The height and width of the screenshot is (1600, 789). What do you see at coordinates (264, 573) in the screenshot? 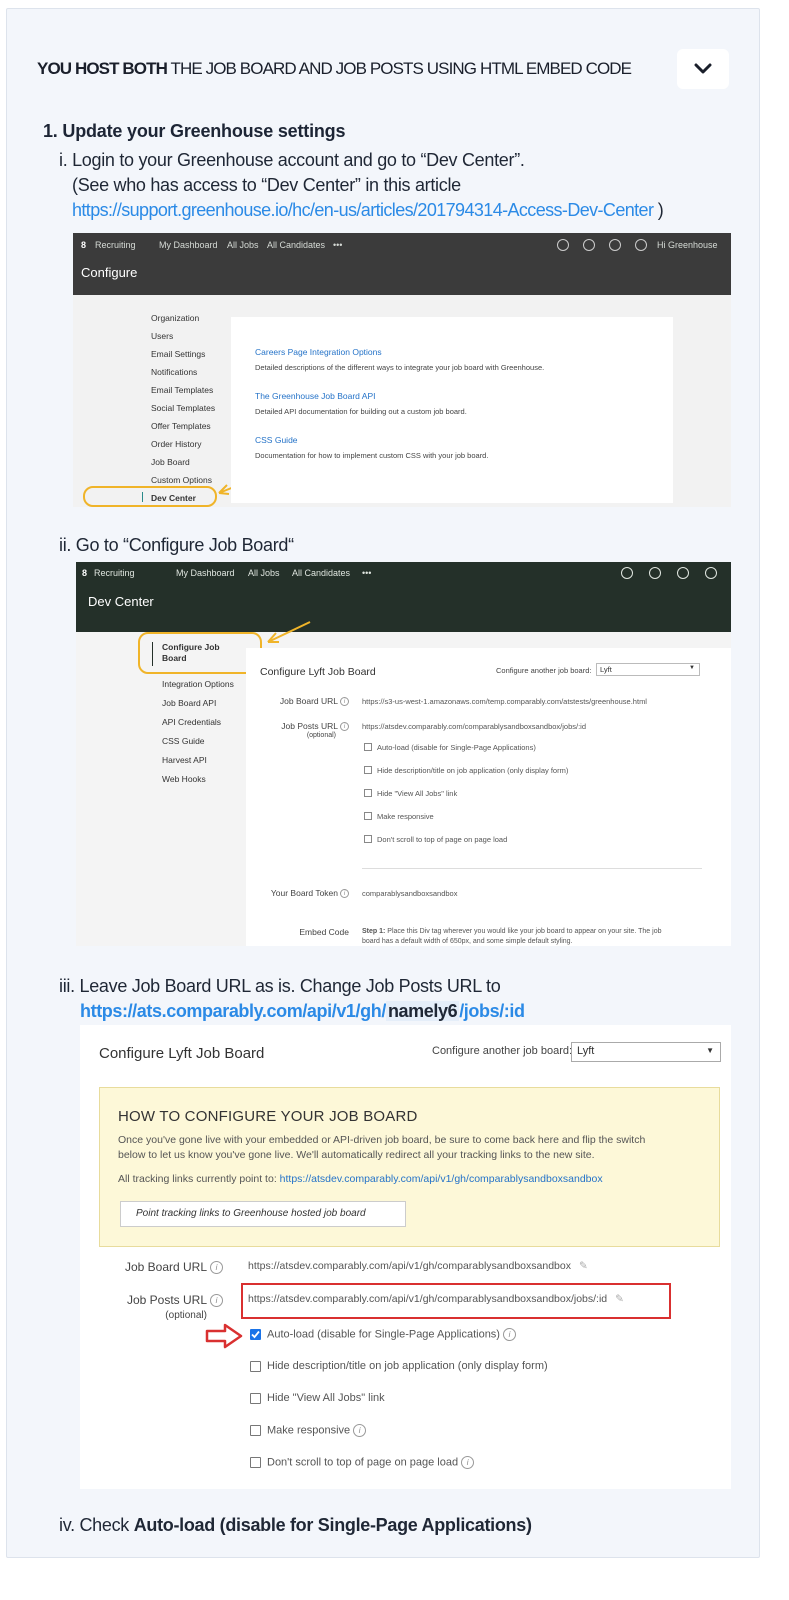
I see `nav-all-jobs: All Jobs` at bounding box center [264, 573].